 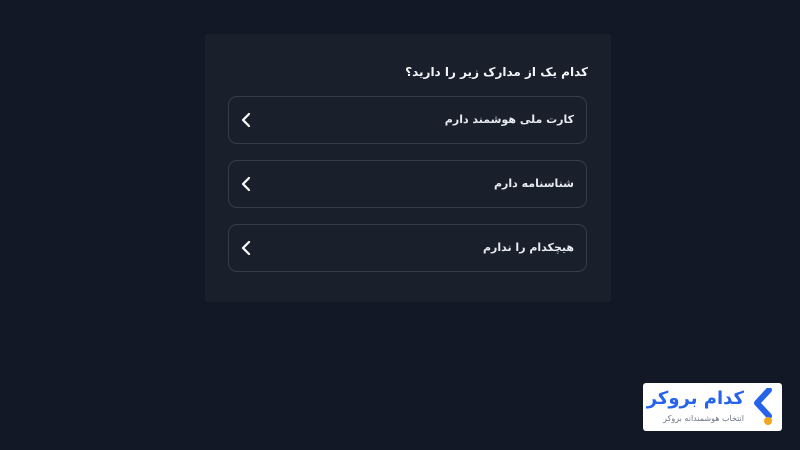 I want to click on kadam-broker-badge: کدام بروکر انتخاب هوشمندانه بروکر, so click(x=712, y=407).